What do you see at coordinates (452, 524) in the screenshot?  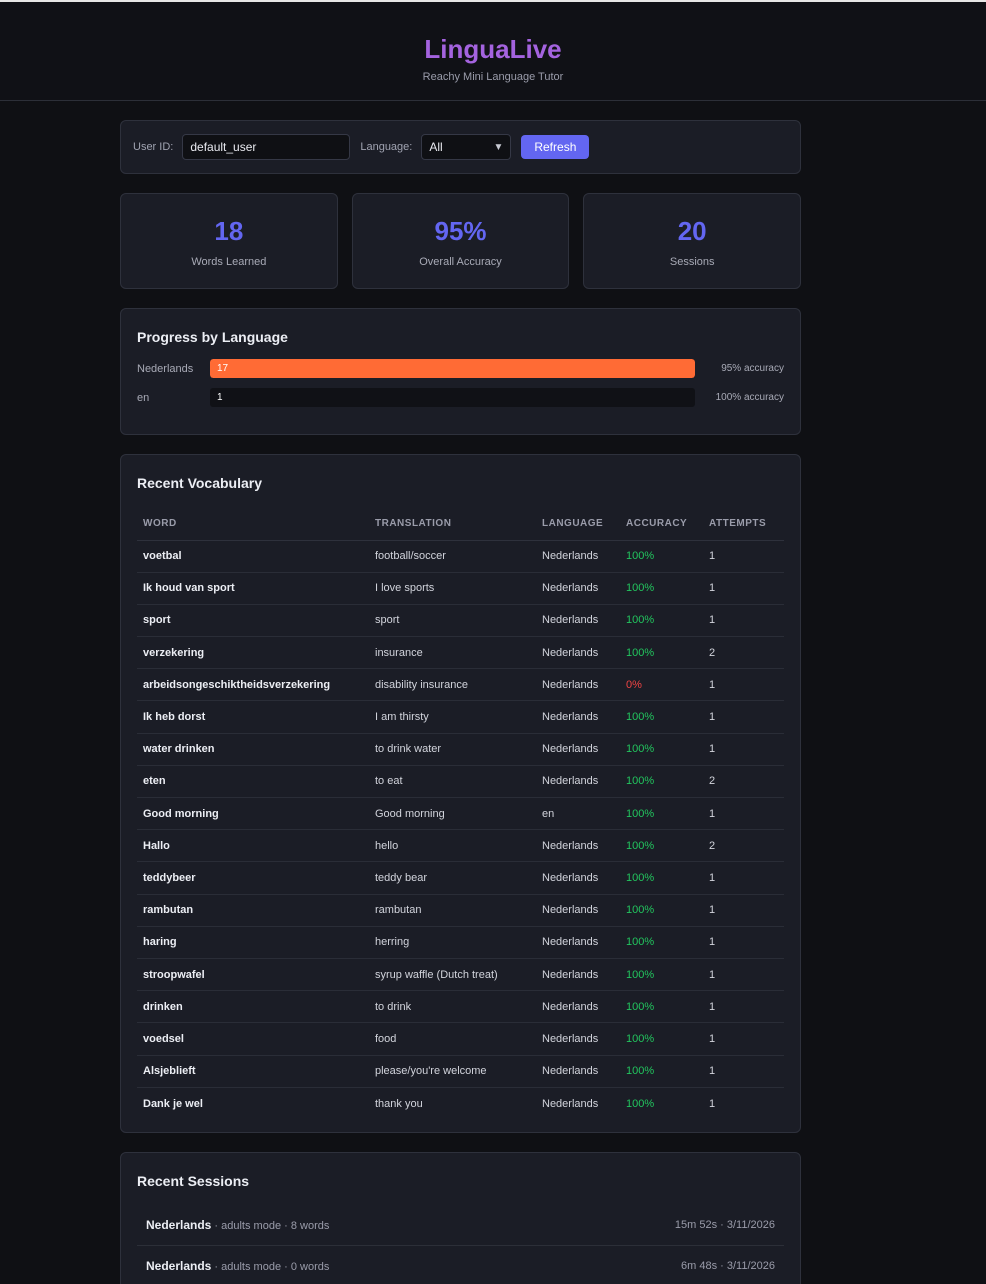 I see `column-header-translation: TRANSLATION` at bounding box center [452, 524].